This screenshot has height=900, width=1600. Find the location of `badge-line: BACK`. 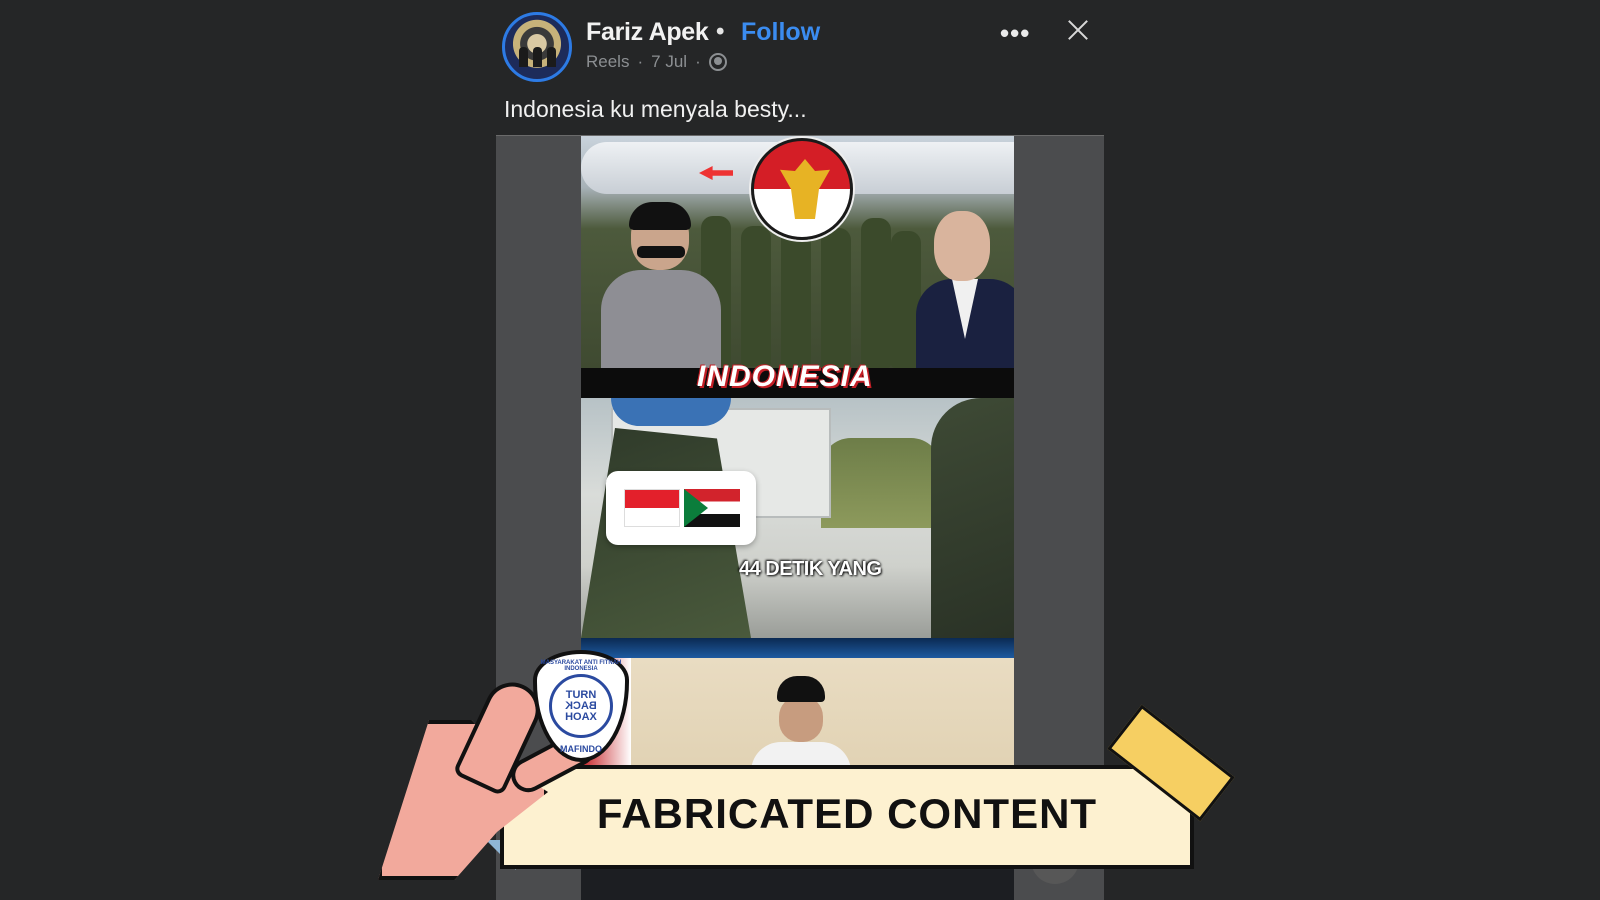

badge-line: BACK is located at coordinates (581, 705).